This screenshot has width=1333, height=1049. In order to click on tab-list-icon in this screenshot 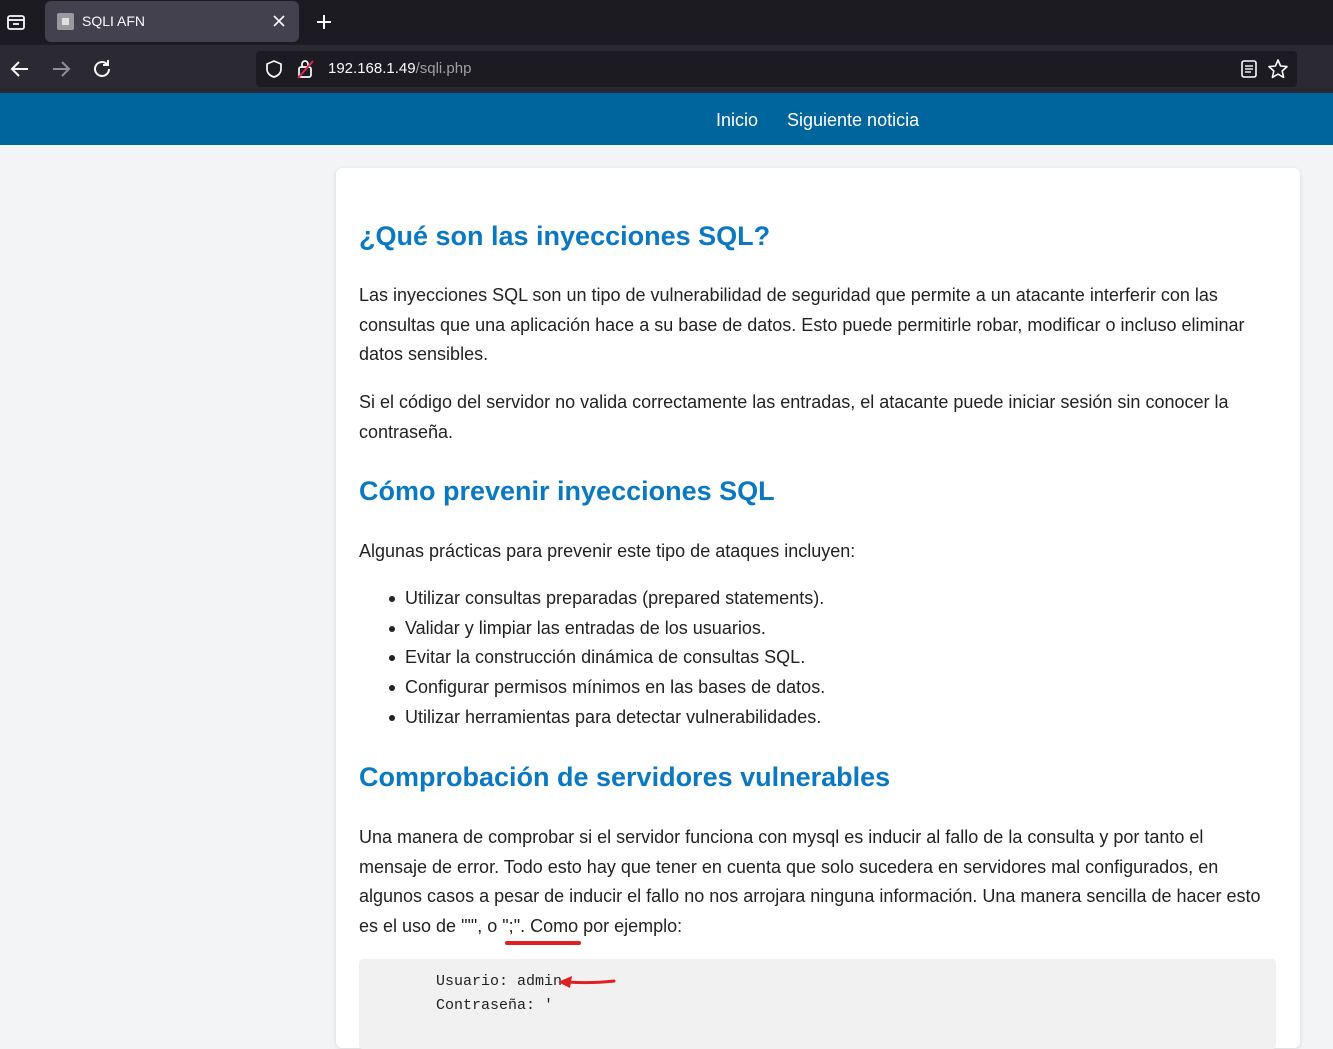, I will do `click(16, 22)`.